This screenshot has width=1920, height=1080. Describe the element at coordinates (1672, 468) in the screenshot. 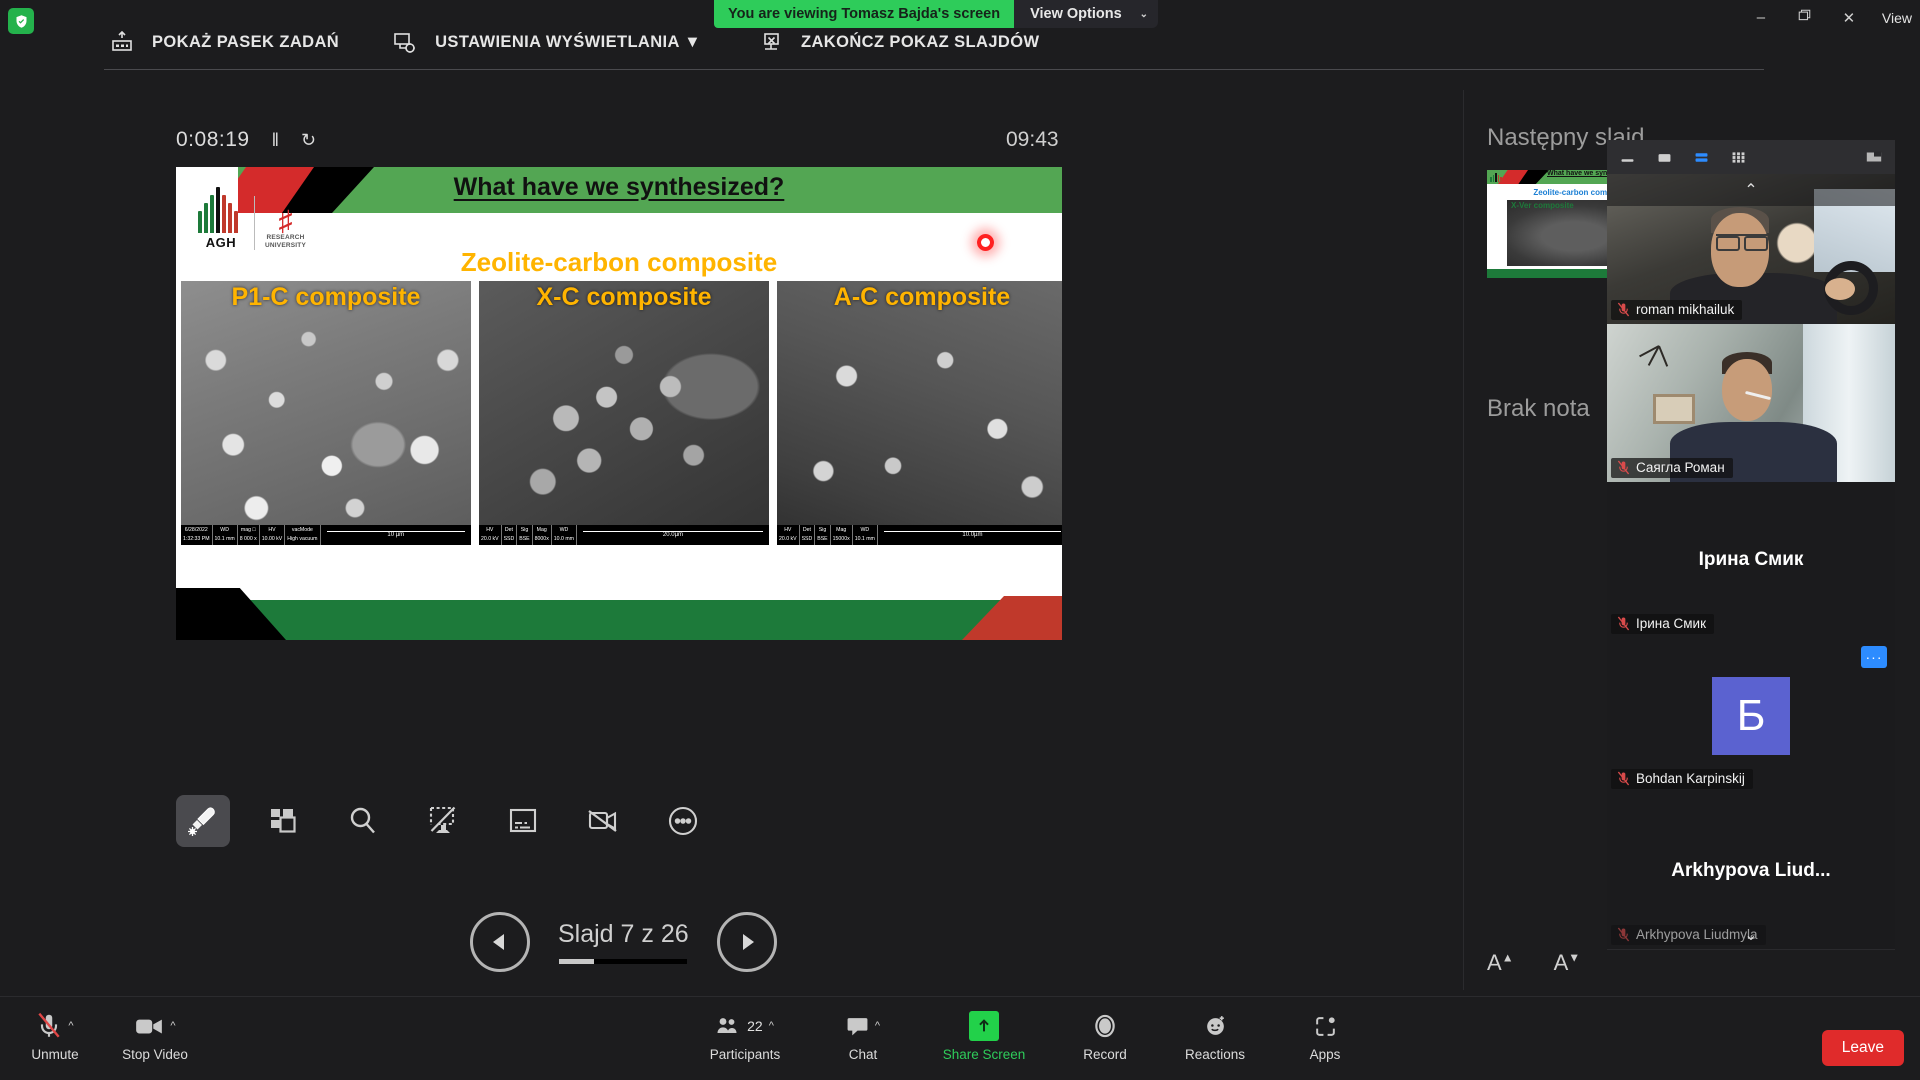

I see `participant-name-badge: Саягла Роман` at that location.